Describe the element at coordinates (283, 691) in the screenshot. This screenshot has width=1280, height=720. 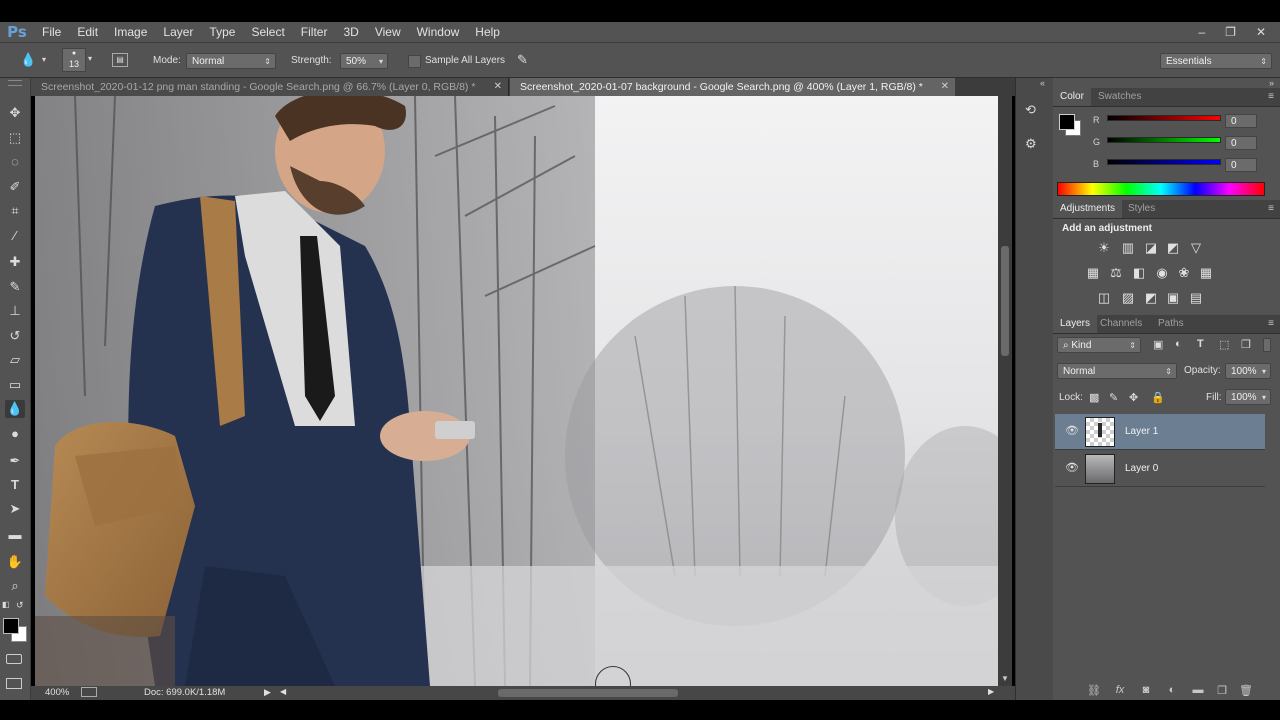
I see `scroll-left-arrow-icon: ◀` at that location.